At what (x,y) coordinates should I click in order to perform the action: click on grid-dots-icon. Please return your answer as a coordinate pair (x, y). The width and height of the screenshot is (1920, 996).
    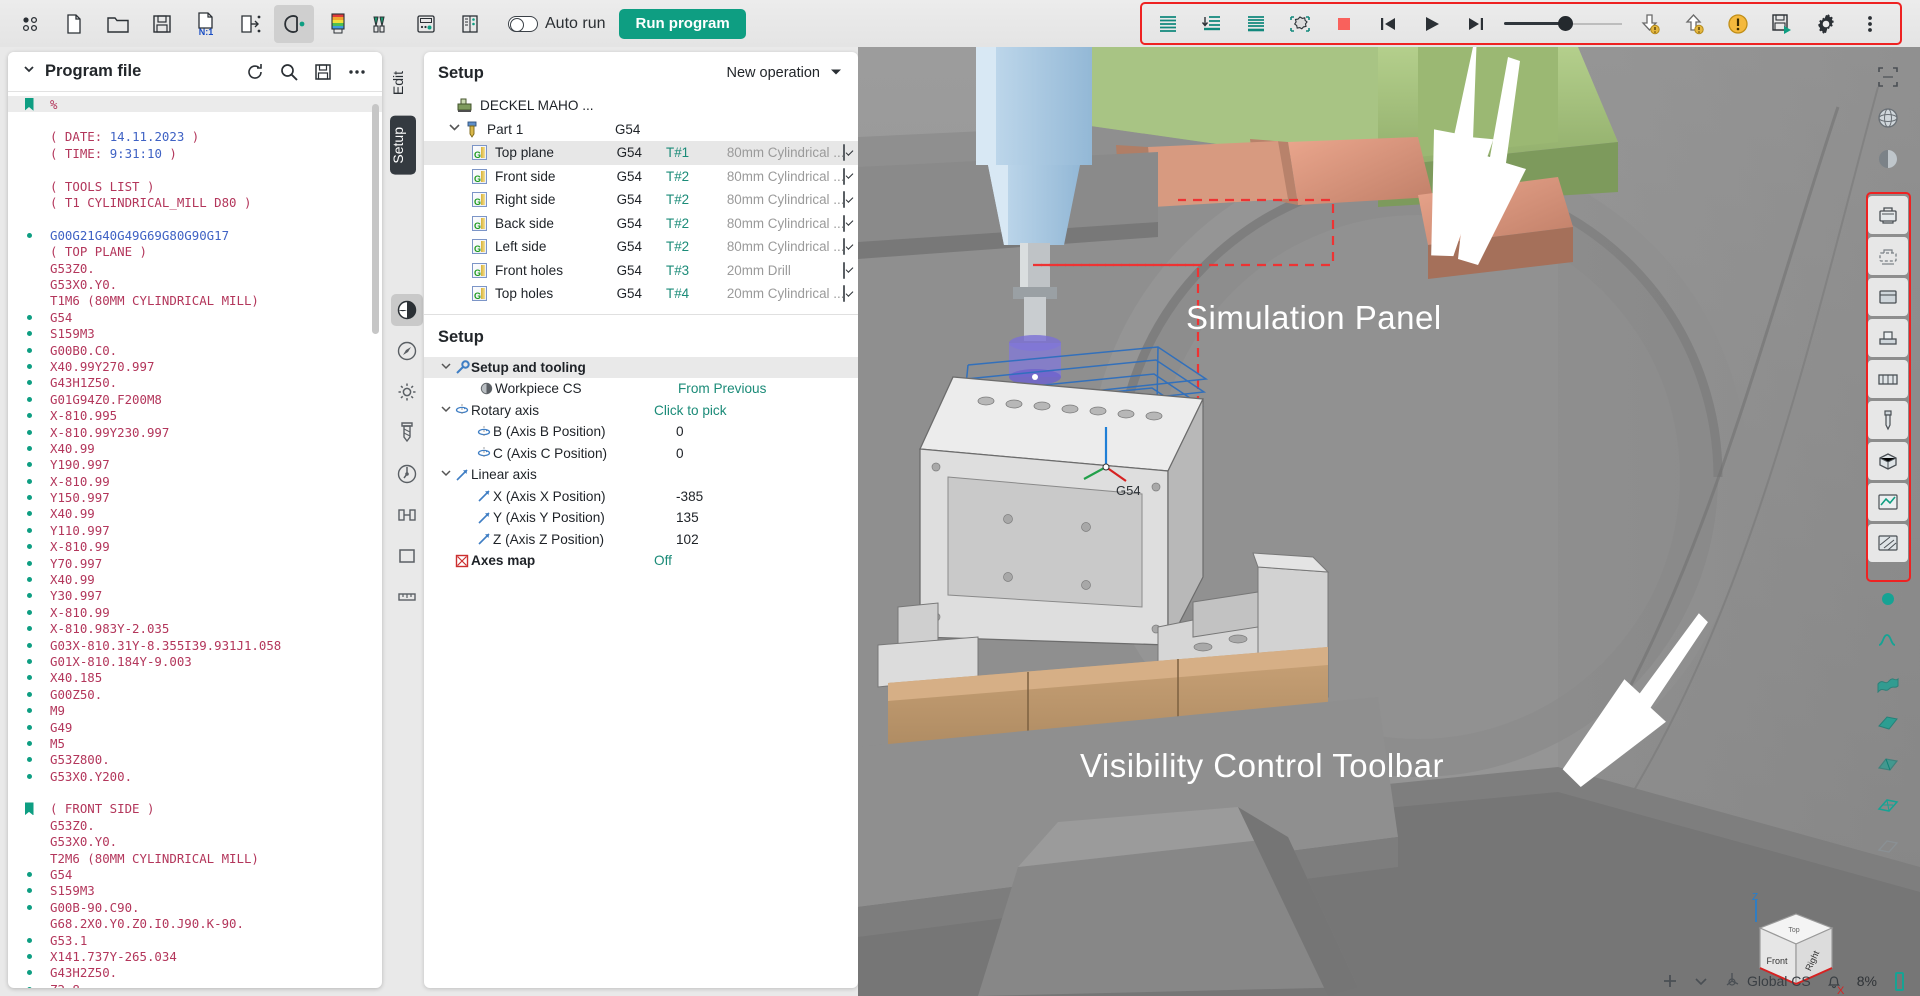
    Looking at the image, I should click on (30, 24).